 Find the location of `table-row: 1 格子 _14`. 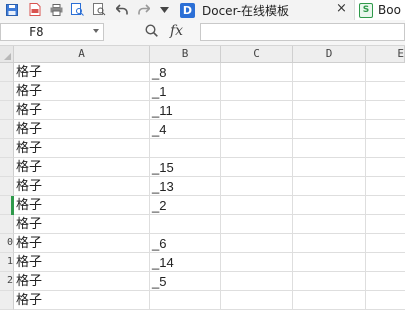

table-row: 1 格子 _14 is located at coordinates (202, 262).